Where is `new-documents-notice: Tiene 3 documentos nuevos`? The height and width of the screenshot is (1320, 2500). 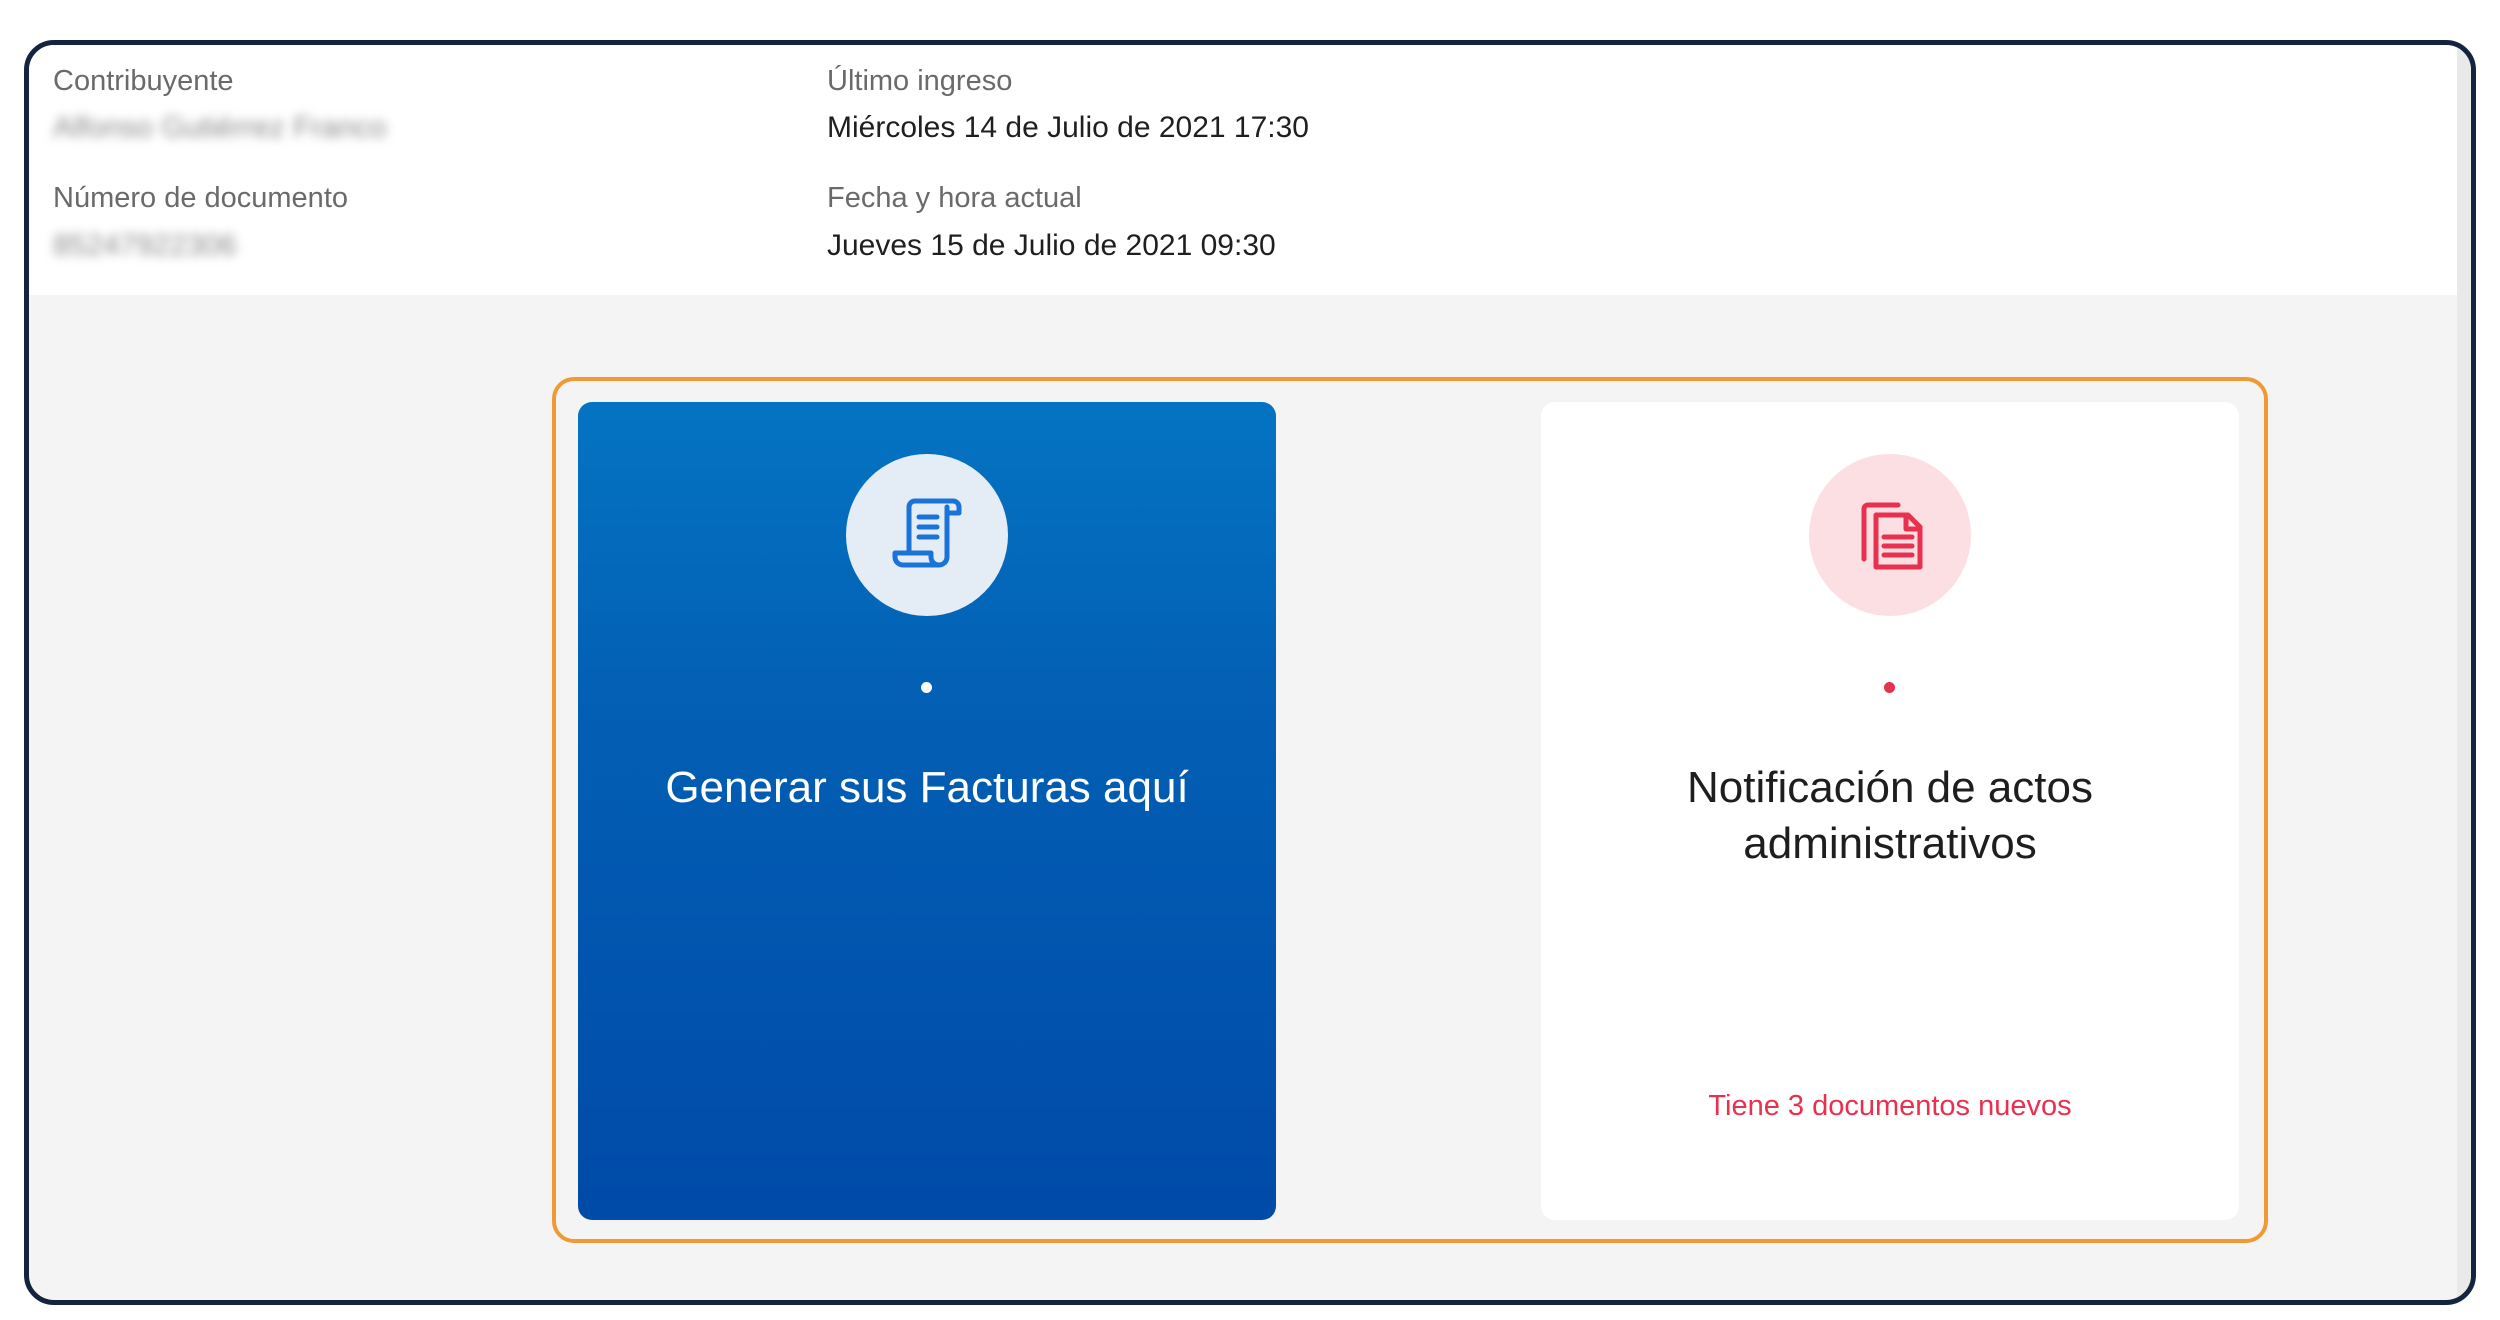 new-documents-notice: Tiene 3 documentos nuevos is located at coordinates (1890, 1106).